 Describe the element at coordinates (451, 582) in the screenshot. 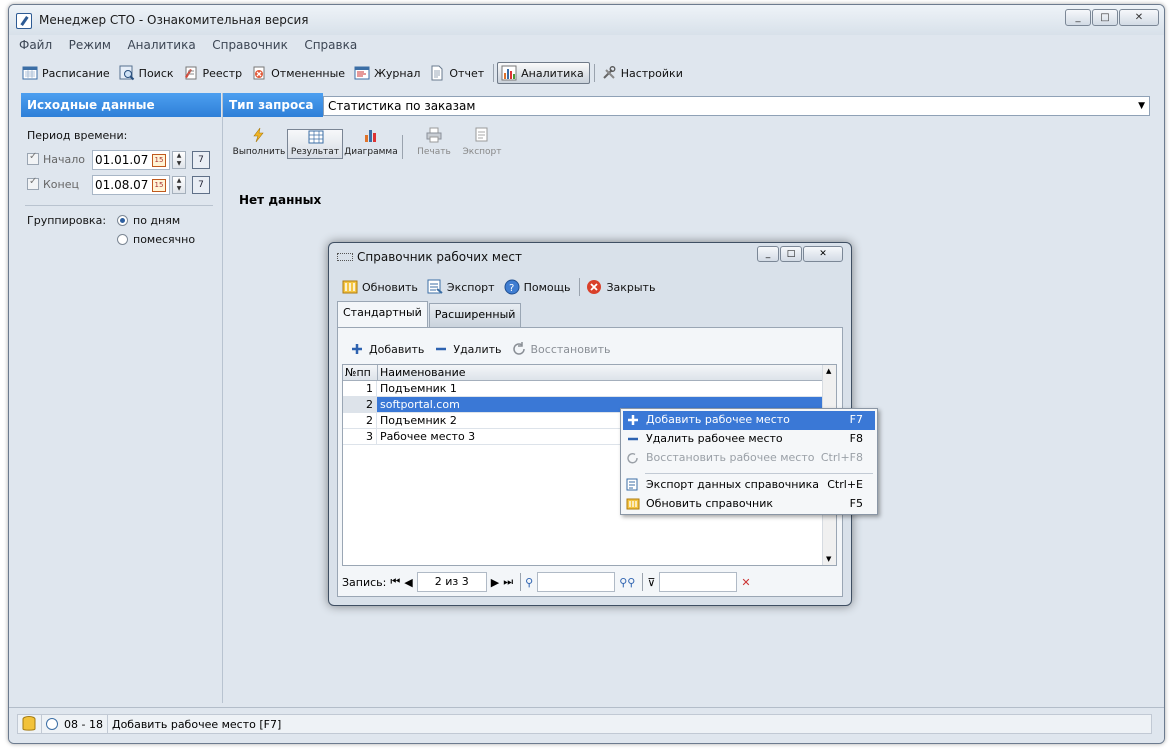

I see `record-position: 2 из 3` at that location.